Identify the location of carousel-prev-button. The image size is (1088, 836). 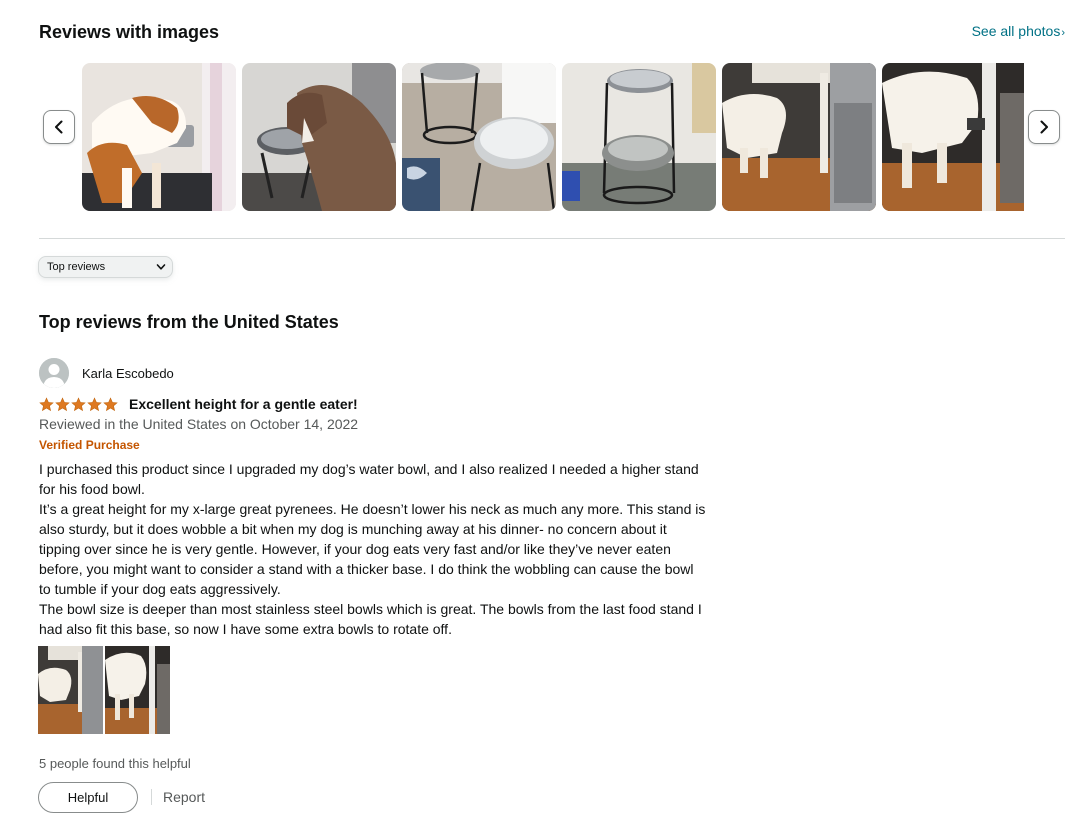
(59, 127).